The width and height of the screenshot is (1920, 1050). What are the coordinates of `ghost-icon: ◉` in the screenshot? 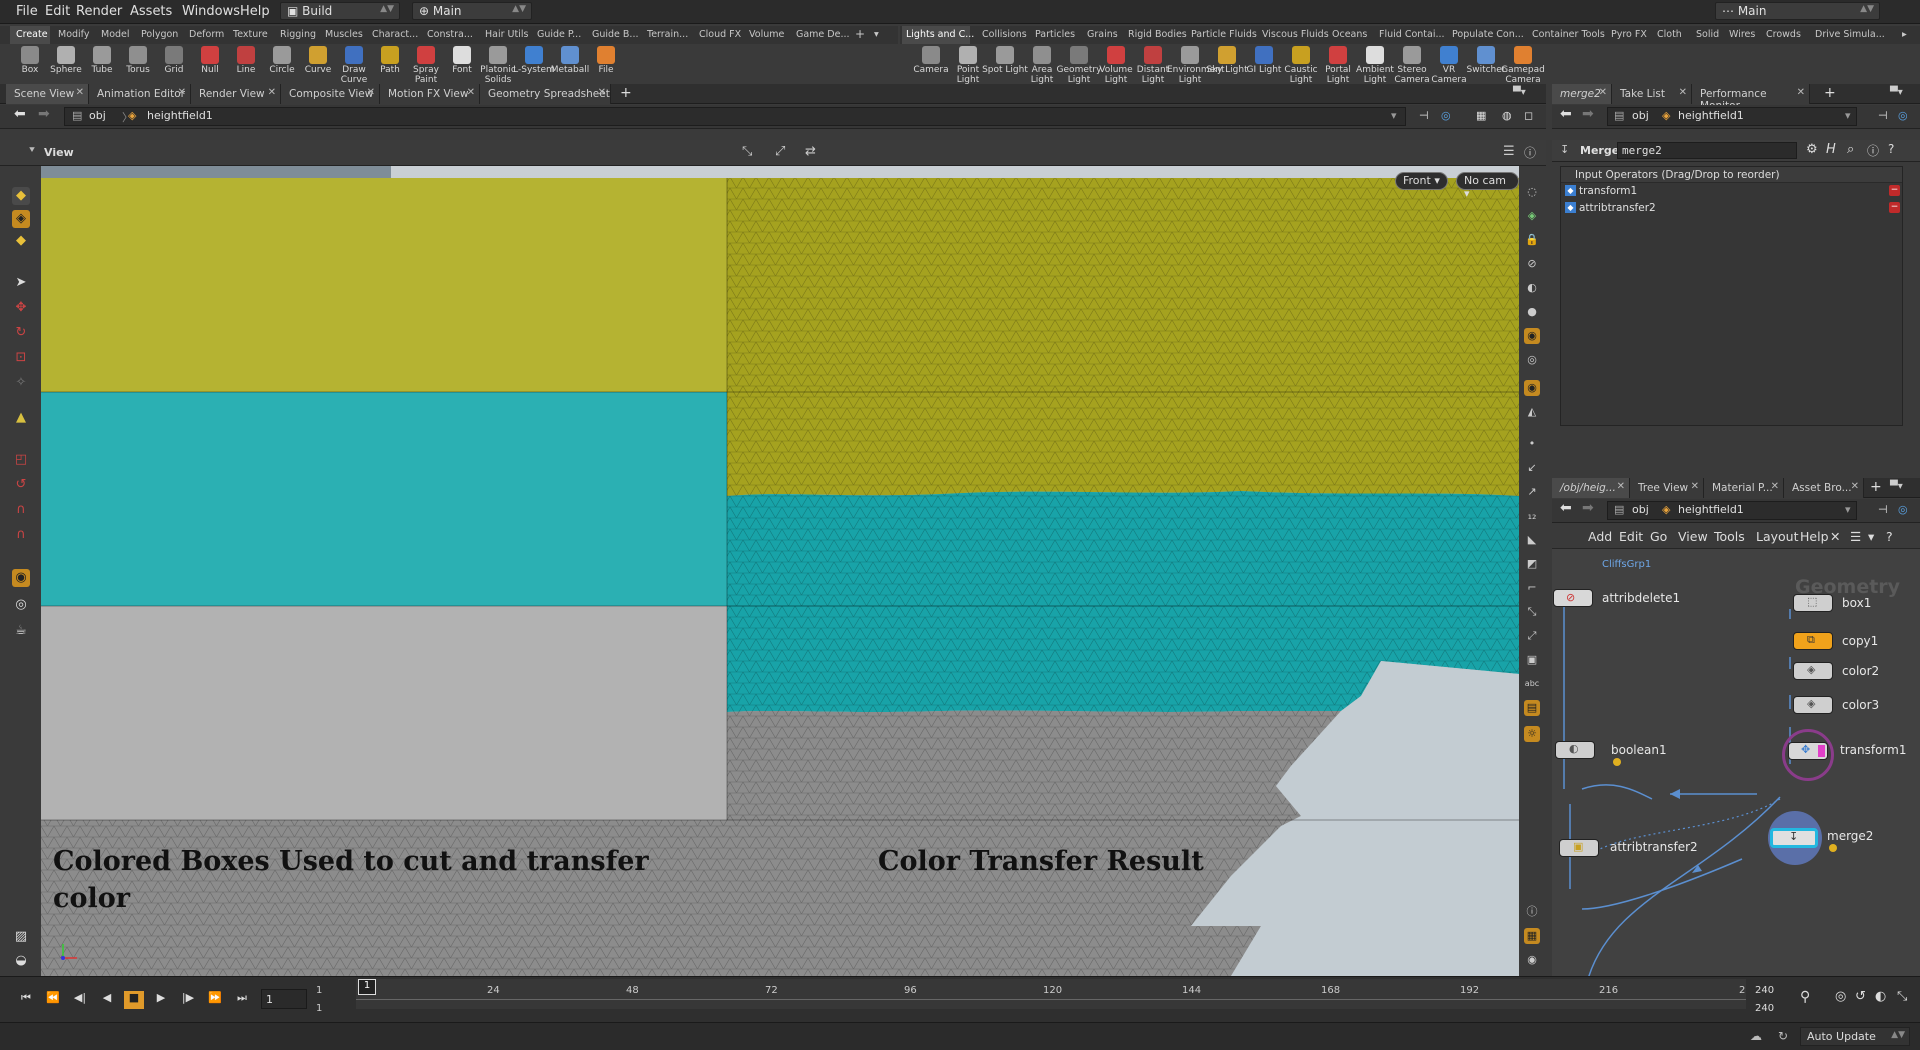 It's located at (1532, 388).